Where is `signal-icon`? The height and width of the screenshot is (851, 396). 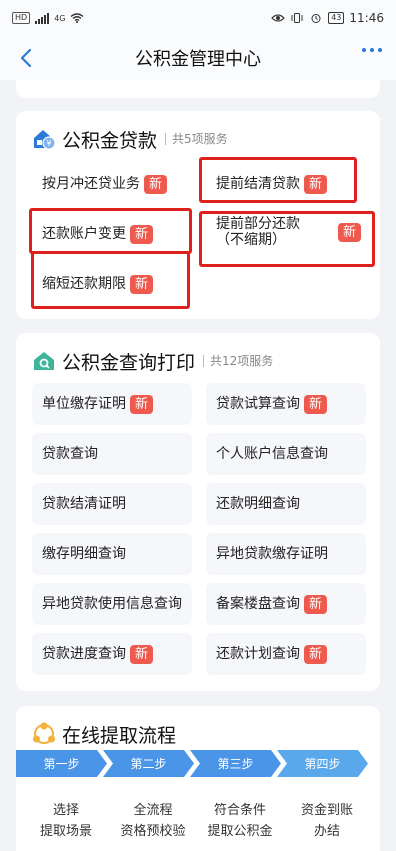 signal-icon is located at coordinates (42, 18).